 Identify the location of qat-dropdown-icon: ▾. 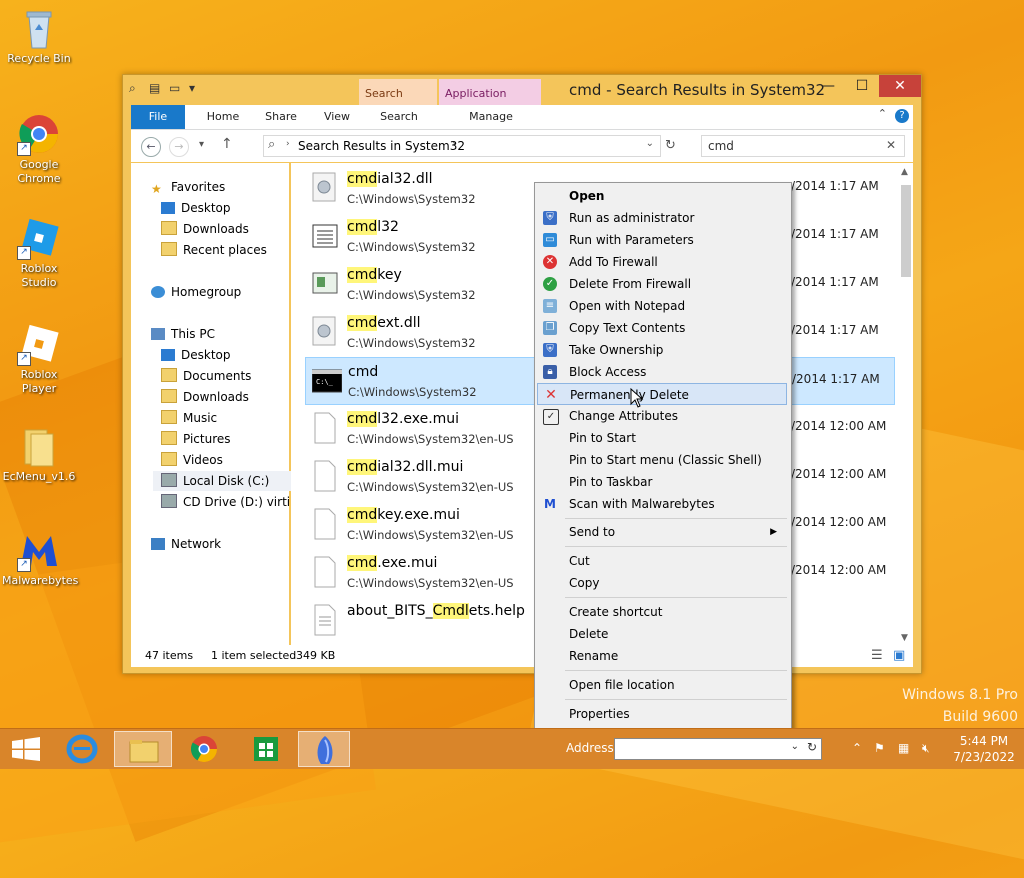
(196, 89).